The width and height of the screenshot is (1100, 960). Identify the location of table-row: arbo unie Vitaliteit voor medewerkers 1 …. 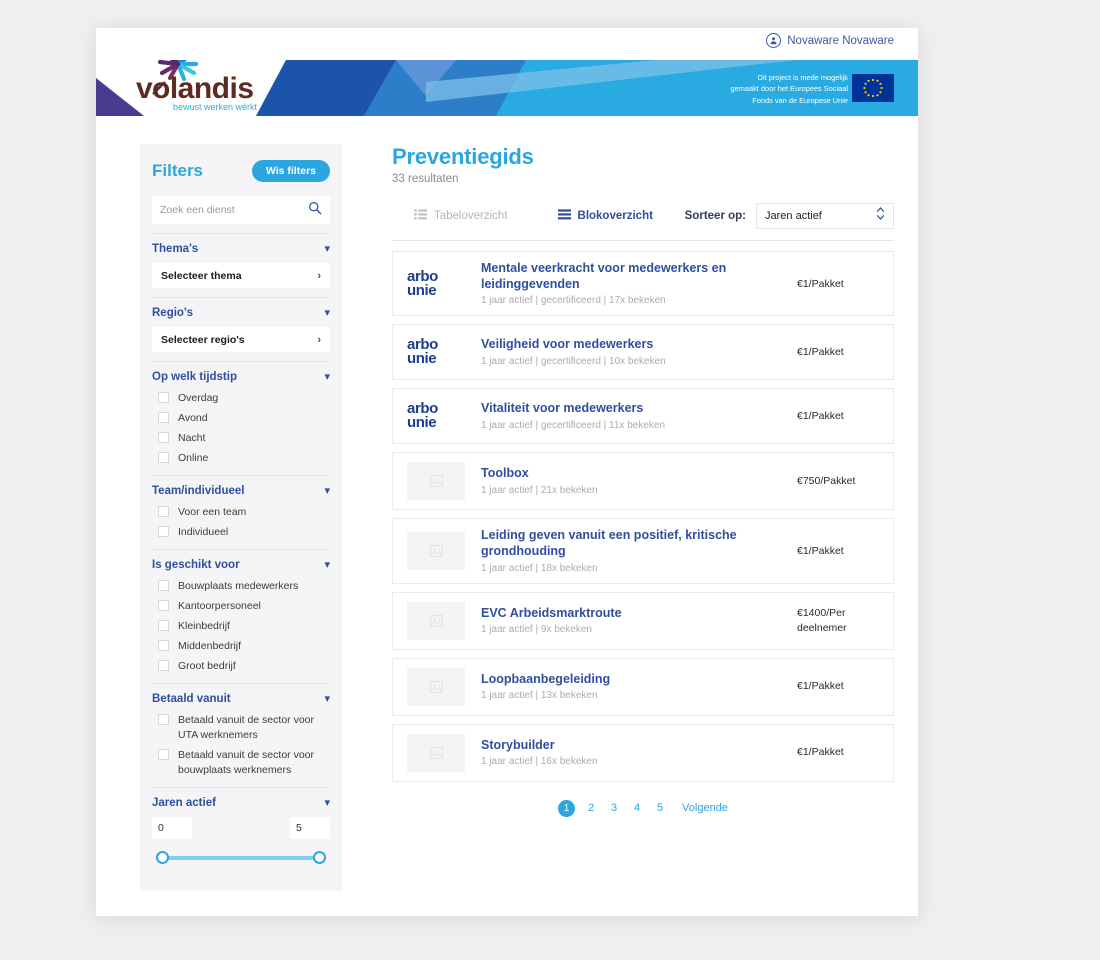
(643, 416).